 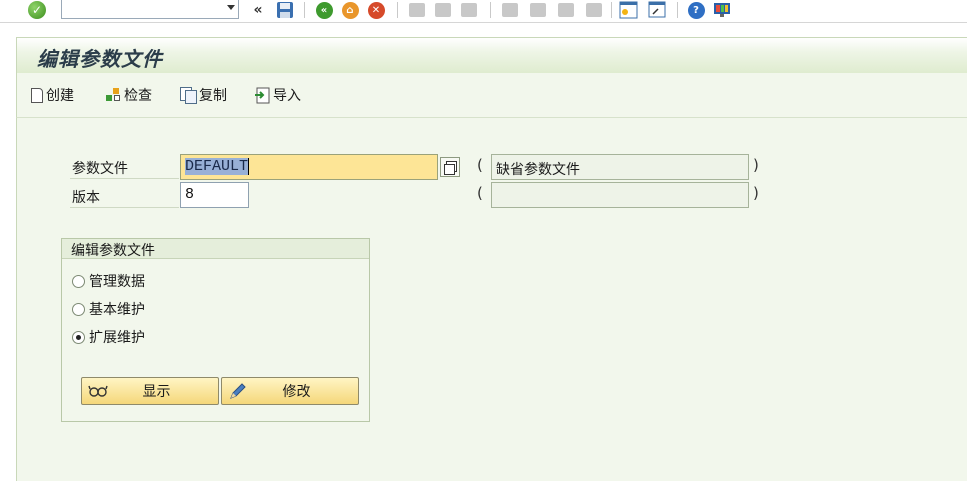 I want to click on create-button: 创建, so click(x=52, y=95).